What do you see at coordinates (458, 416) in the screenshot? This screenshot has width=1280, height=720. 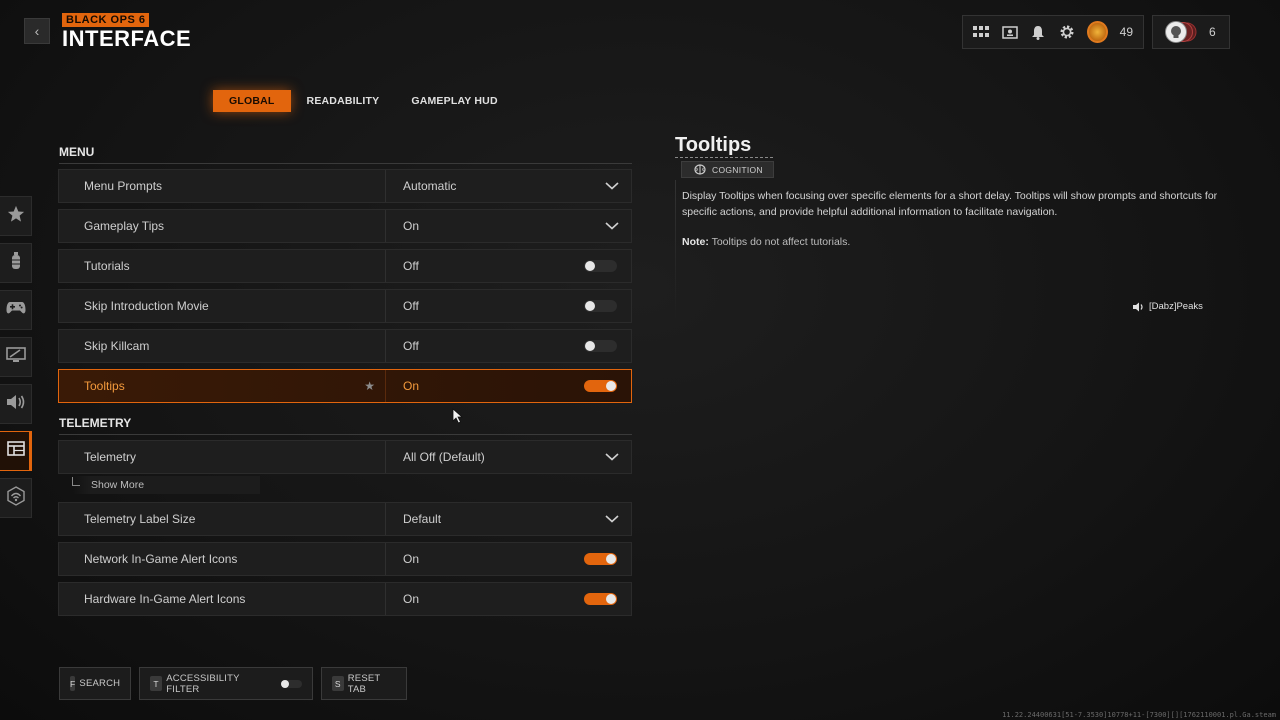 I see `mouse-cursor-icon` at bounding box center [458, 416].